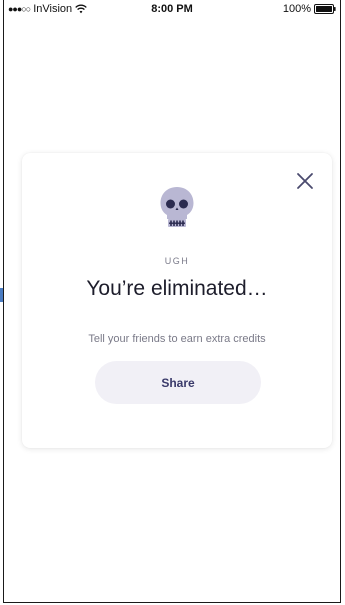 Image resolution: width=345 pixels, height=605 pixels. Describe the element at coordinates (296, 9) in the screenshot. I see `battery-percentage: 100%` at that location.